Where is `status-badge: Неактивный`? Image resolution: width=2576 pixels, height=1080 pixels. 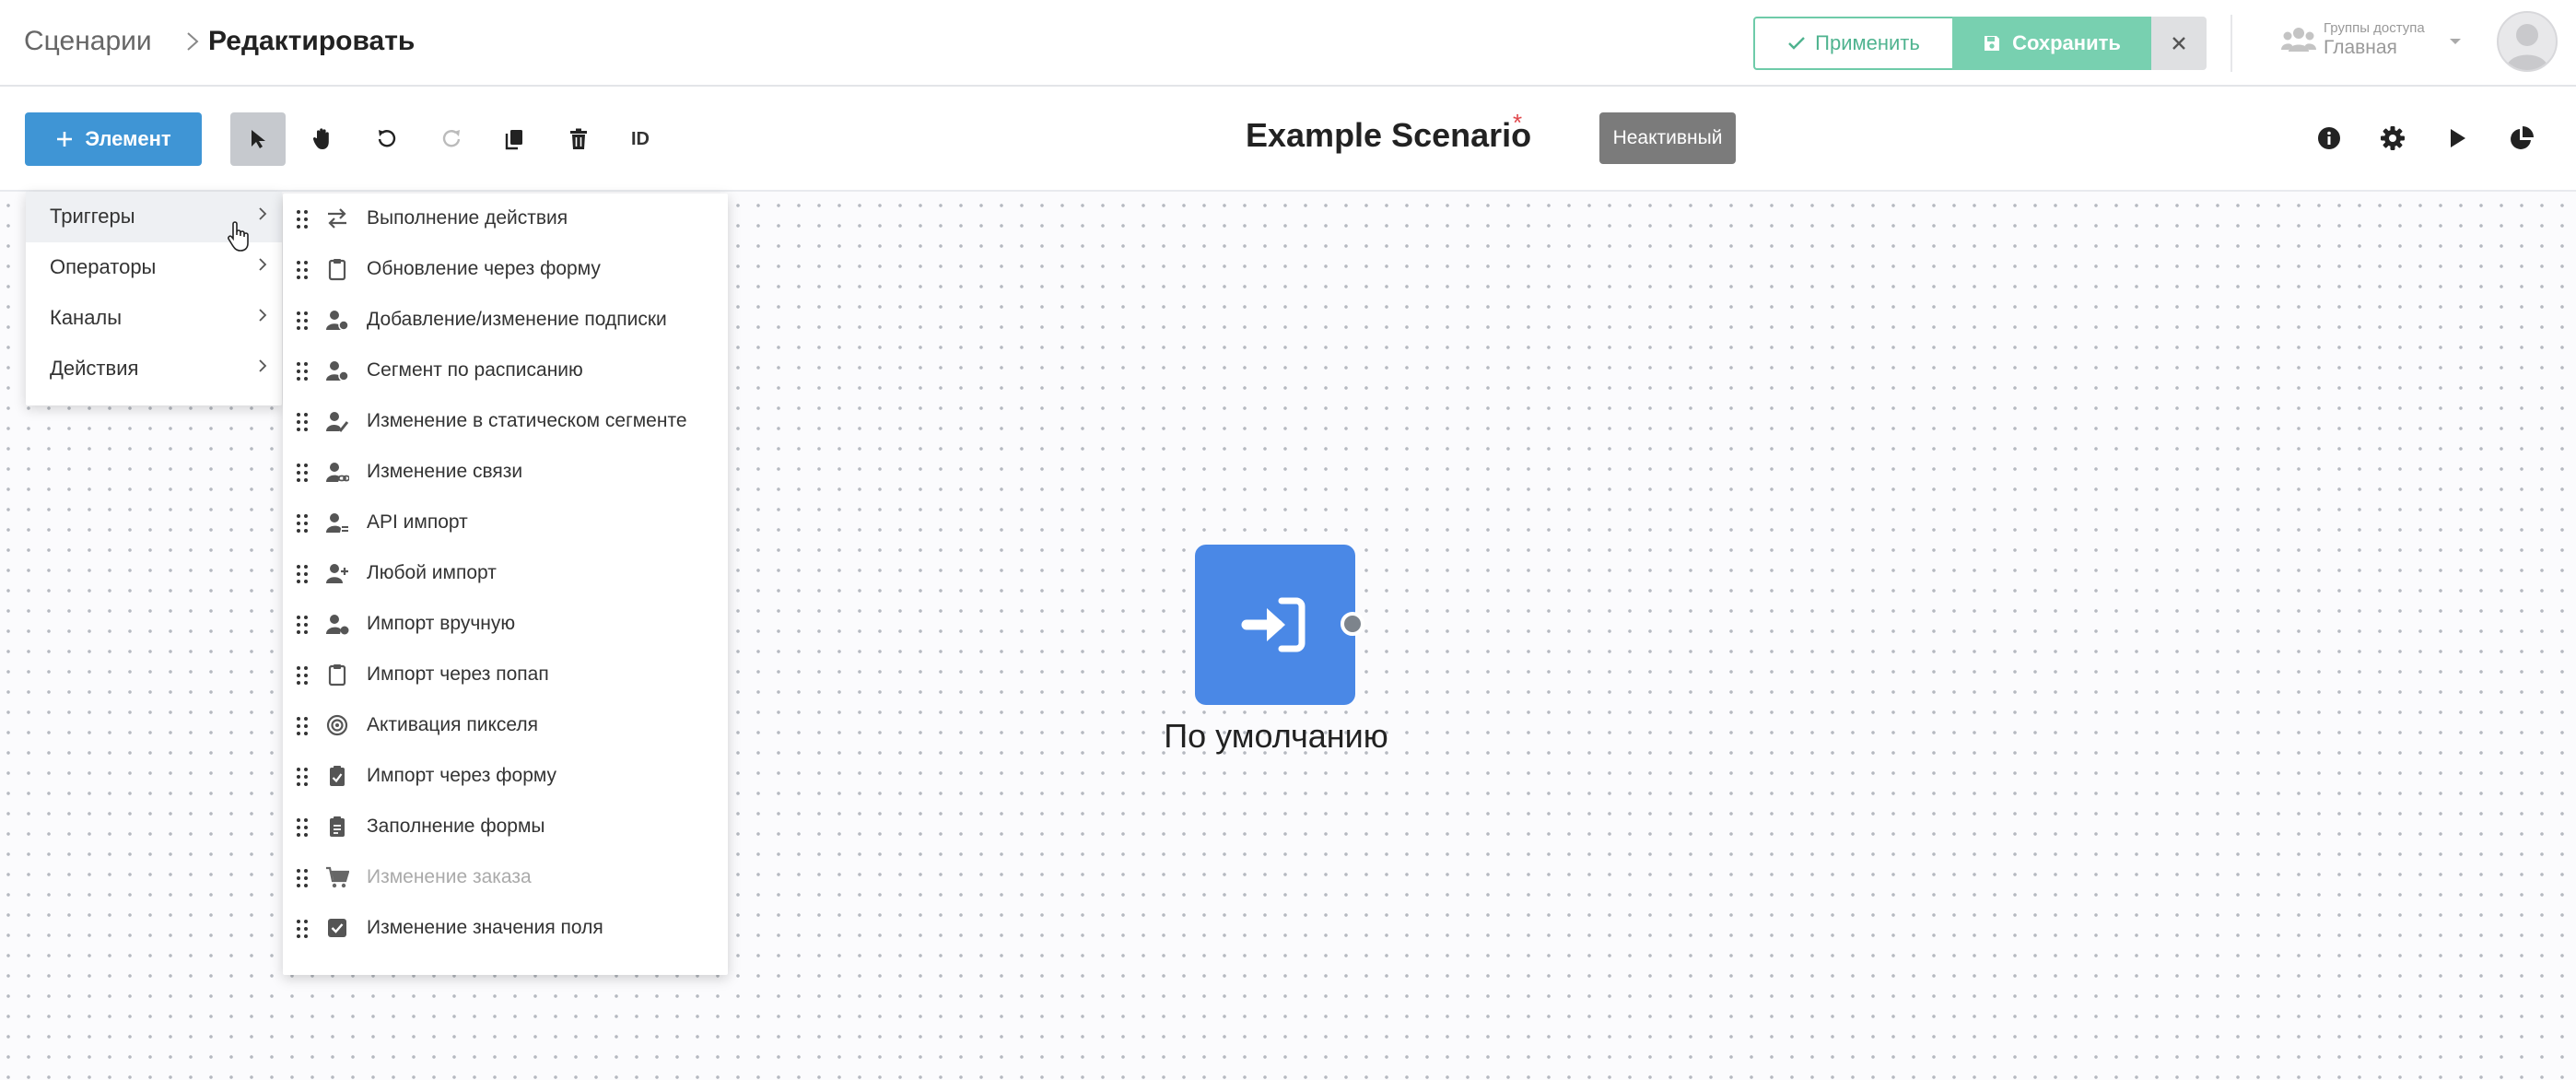
status-badge: Неактивный is located at coordinates (1667, 138).